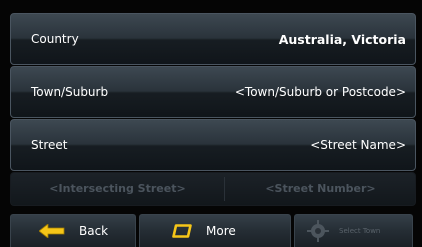 The width and height of the screenshot is (422, 247). I want to click on back-label: Back, so click(94, 231).